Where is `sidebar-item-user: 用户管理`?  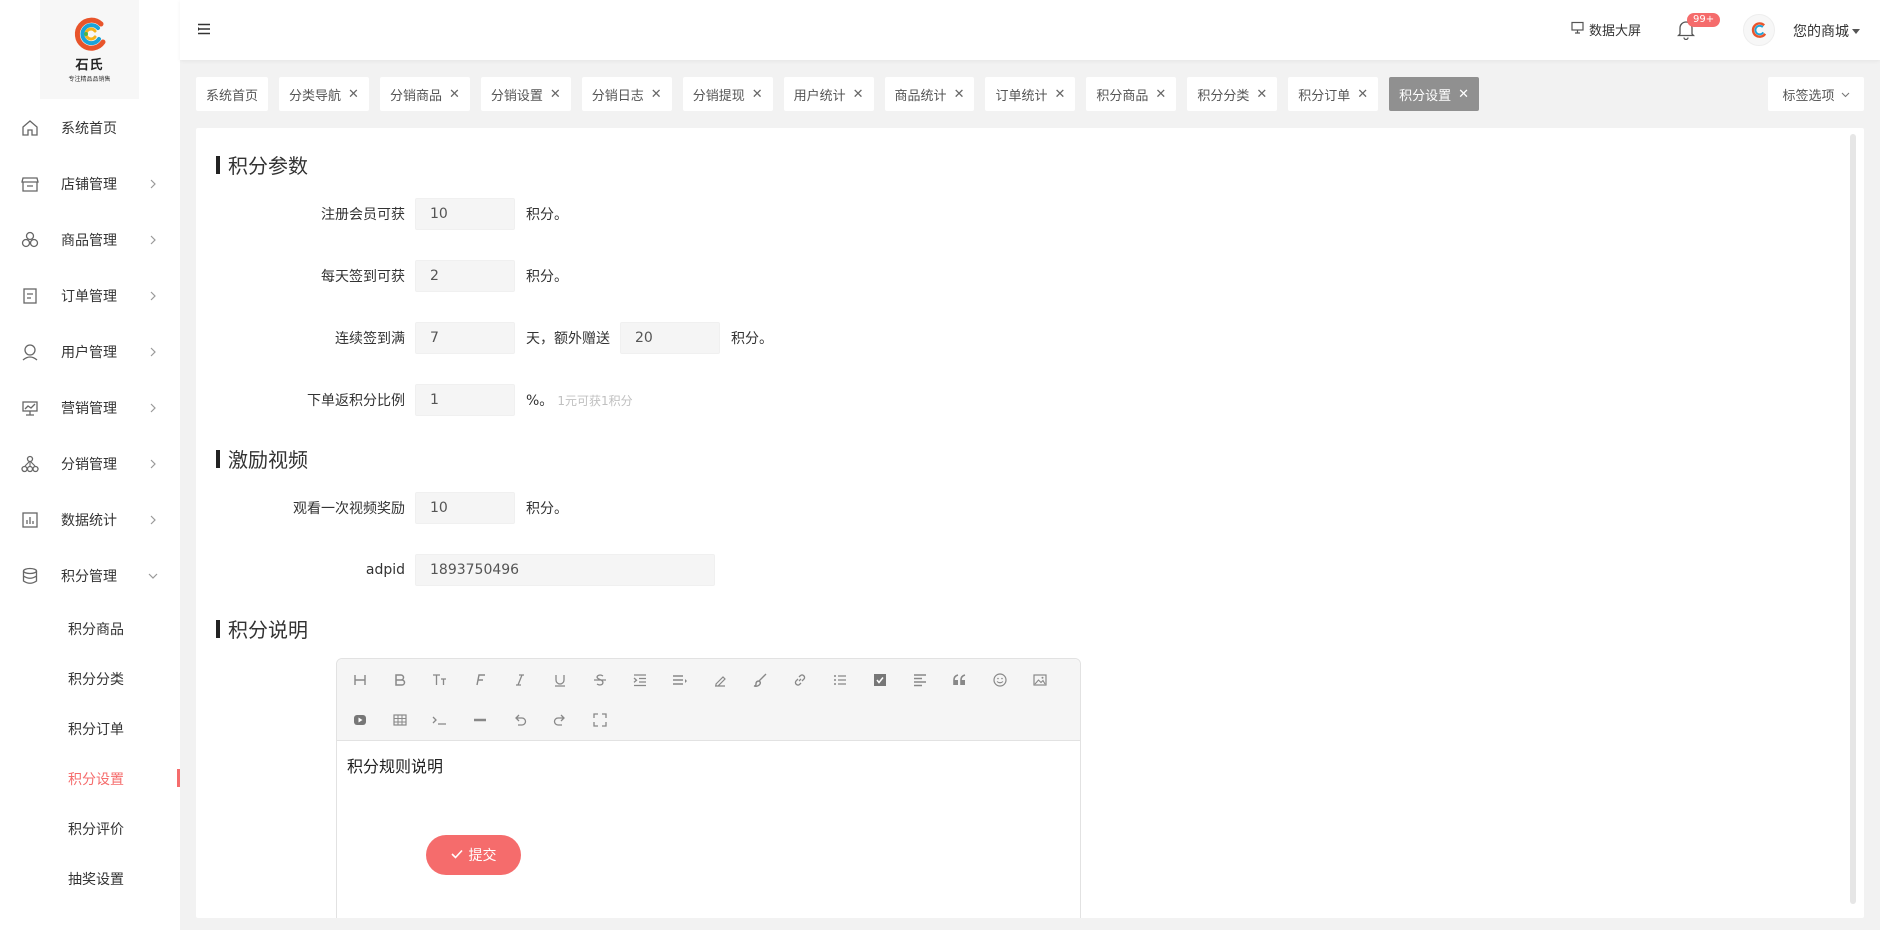 sidebar-item-user: 用户管理 is located at coordinates (90, 352).